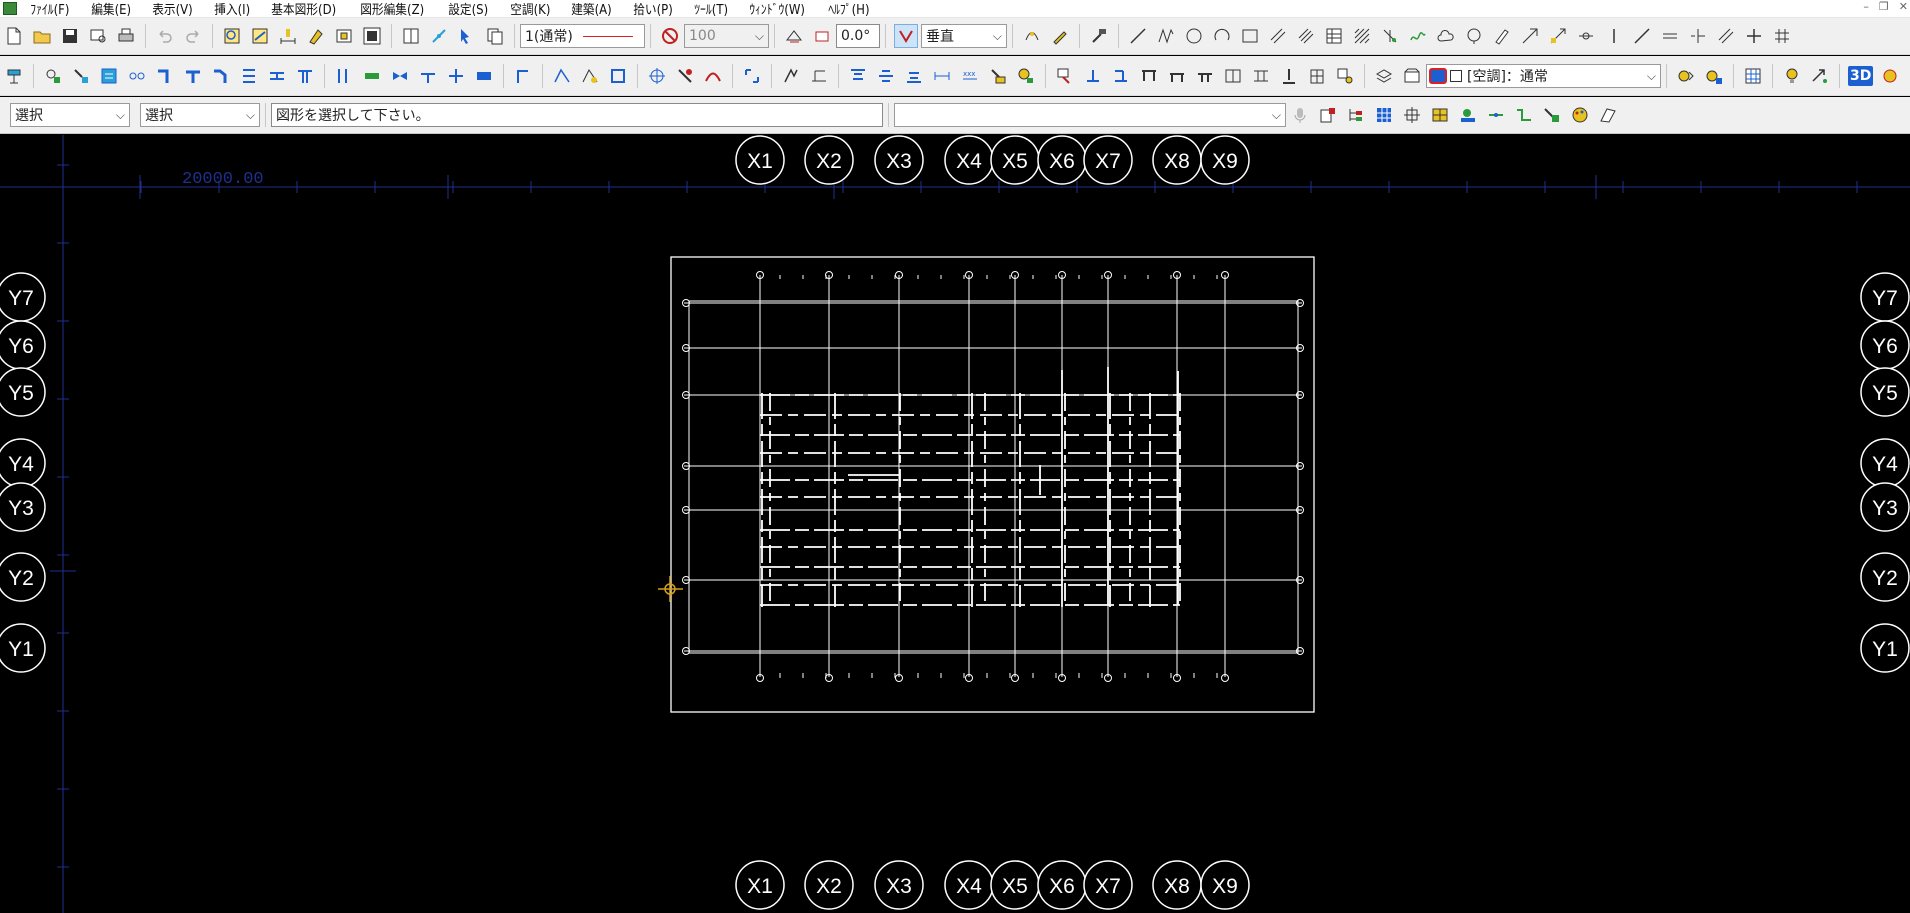  I want to click on route-icon, so click(562, 76).